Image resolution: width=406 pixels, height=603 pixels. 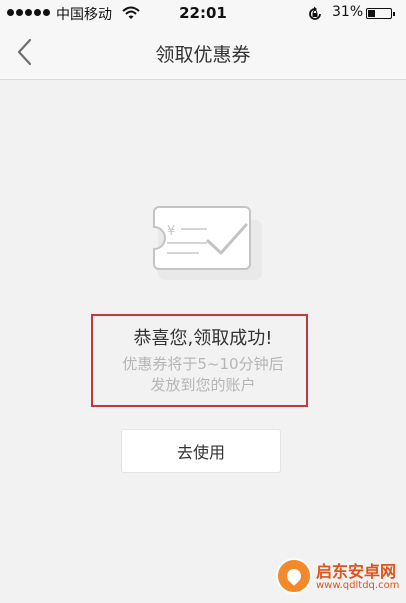 What do you see at coordinates (356, 571) in the screenshot?
I see `watermark-name: 启东安卓网` at bounding box center [356, 571].